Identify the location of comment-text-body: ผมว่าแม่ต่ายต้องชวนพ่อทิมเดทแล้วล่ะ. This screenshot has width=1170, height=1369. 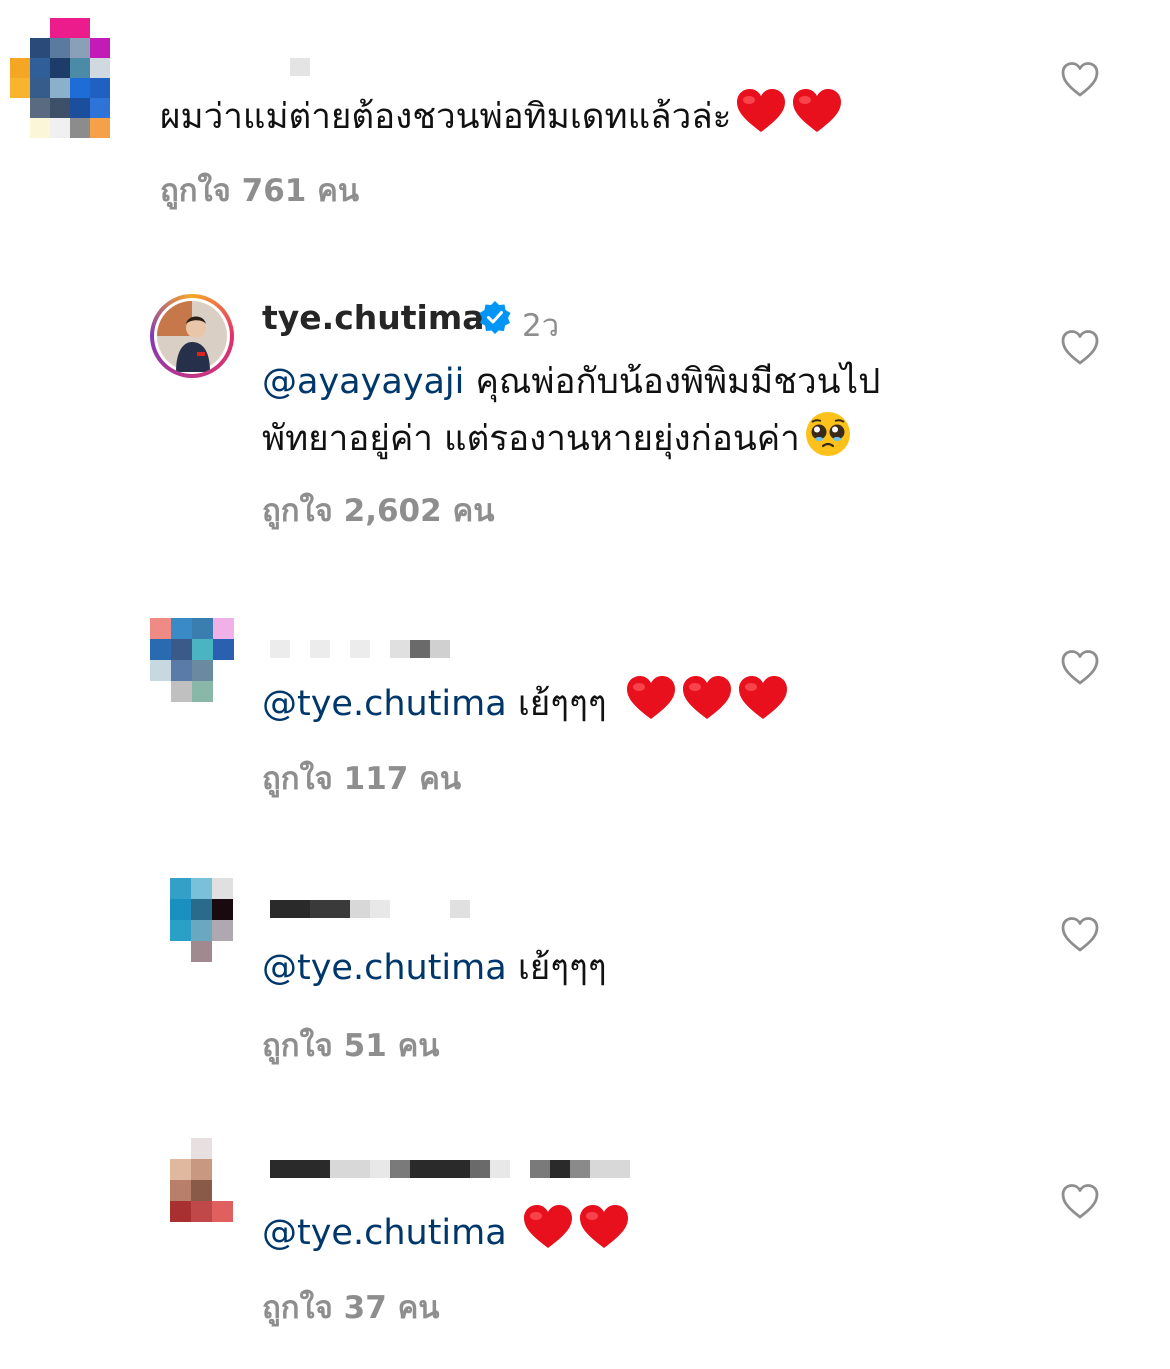
(446, 117).